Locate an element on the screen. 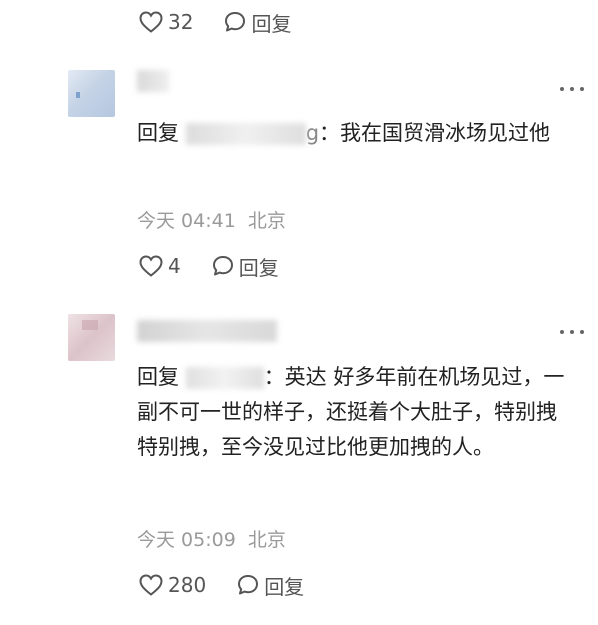 The image size is (598, 625). comment-body: 回复 g：我在国贸滑冰场见过他 is located at coordinates (357, 133).